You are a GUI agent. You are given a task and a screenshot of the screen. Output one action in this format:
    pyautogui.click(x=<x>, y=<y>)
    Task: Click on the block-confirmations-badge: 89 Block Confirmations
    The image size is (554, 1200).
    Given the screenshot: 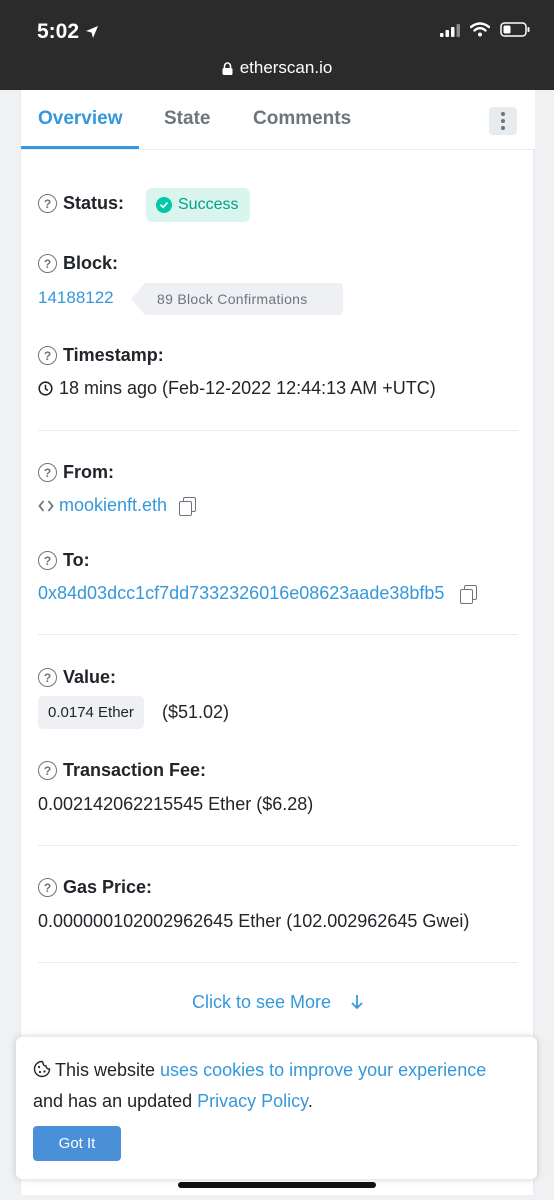 What is the action you would take?
    pyautogui.click(x=237, y=299)
    